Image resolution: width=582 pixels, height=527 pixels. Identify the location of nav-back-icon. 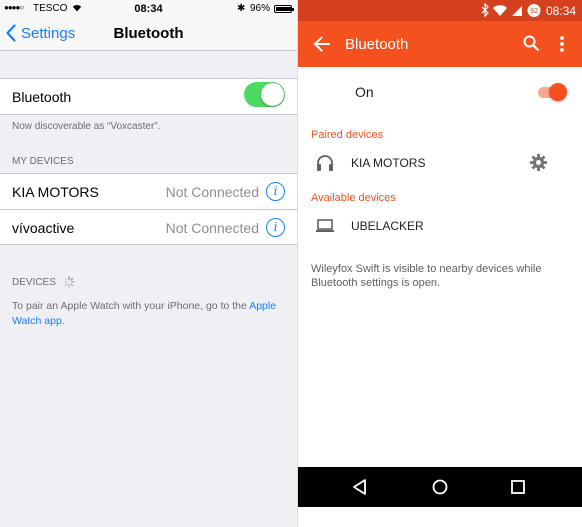
(360, 487).